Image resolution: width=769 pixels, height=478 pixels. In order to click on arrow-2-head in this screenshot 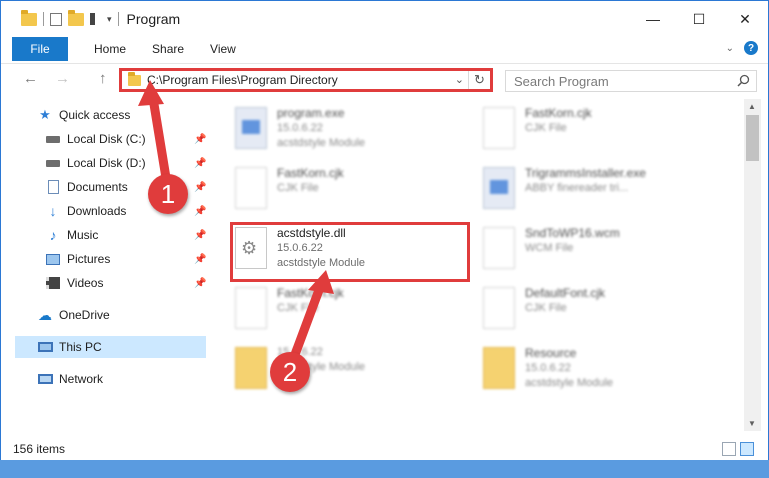, I will do `click(321, 282)`.